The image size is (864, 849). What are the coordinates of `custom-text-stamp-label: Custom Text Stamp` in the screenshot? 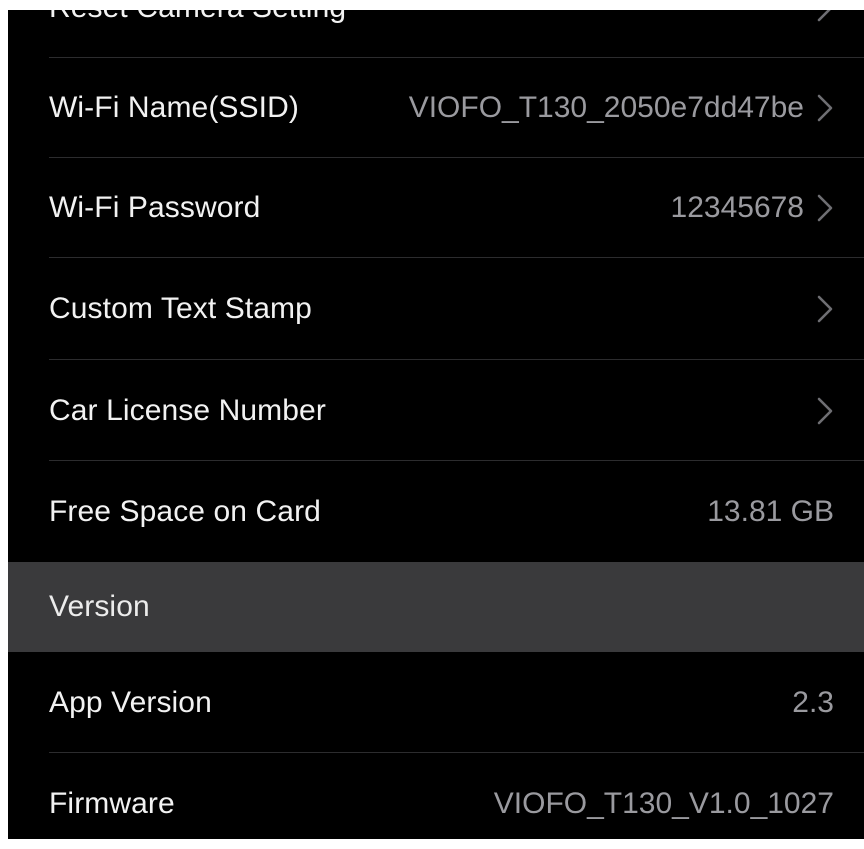 It's located at (180, 308).